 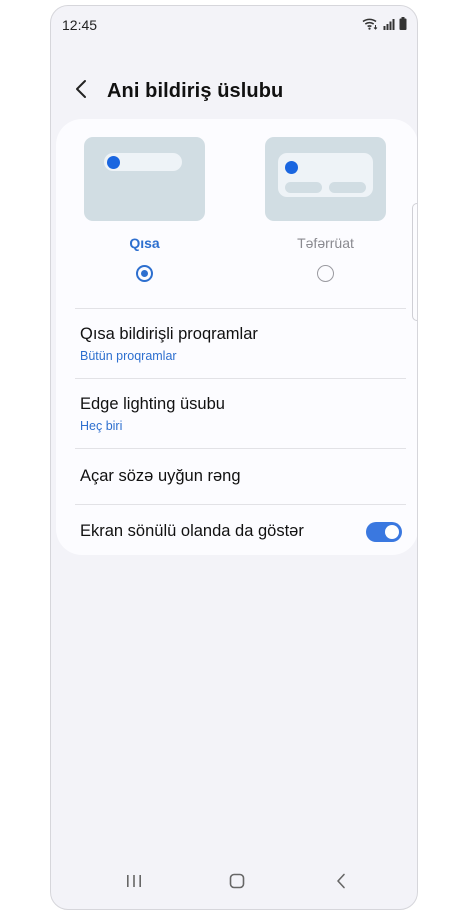 I want to click on nav-back-button, so click(x=341, y=883).